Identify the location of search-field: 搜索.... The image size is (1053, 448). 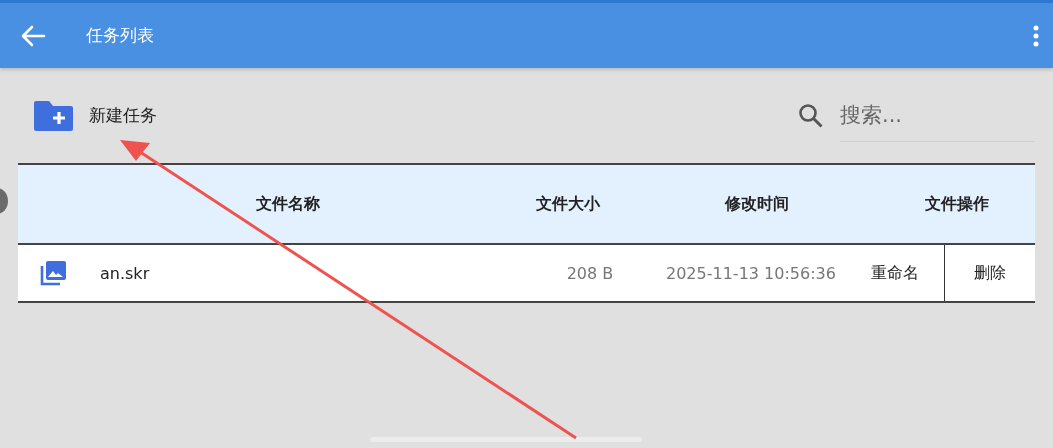
(937, 115).